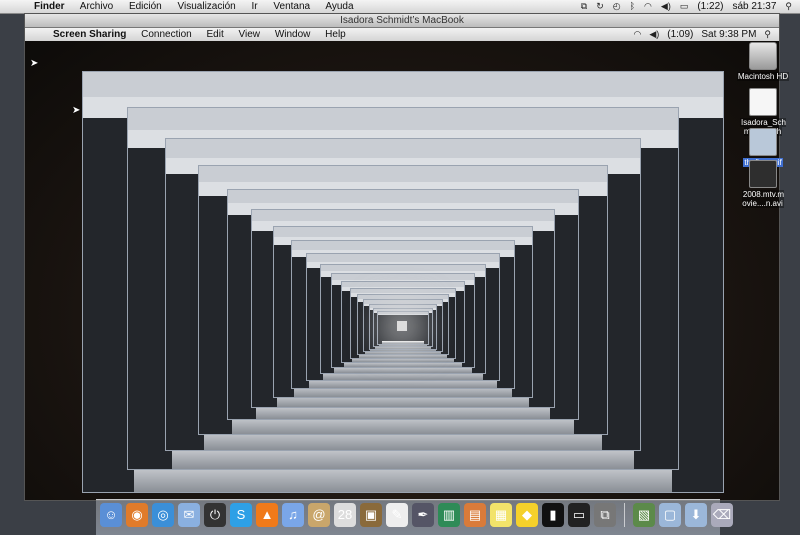 The width and height of the screenshot is (800, 535). Describe the element at coordinates (605, 515) in the screenshot. I see `screen-sharing-icon: ⧉` at that location.